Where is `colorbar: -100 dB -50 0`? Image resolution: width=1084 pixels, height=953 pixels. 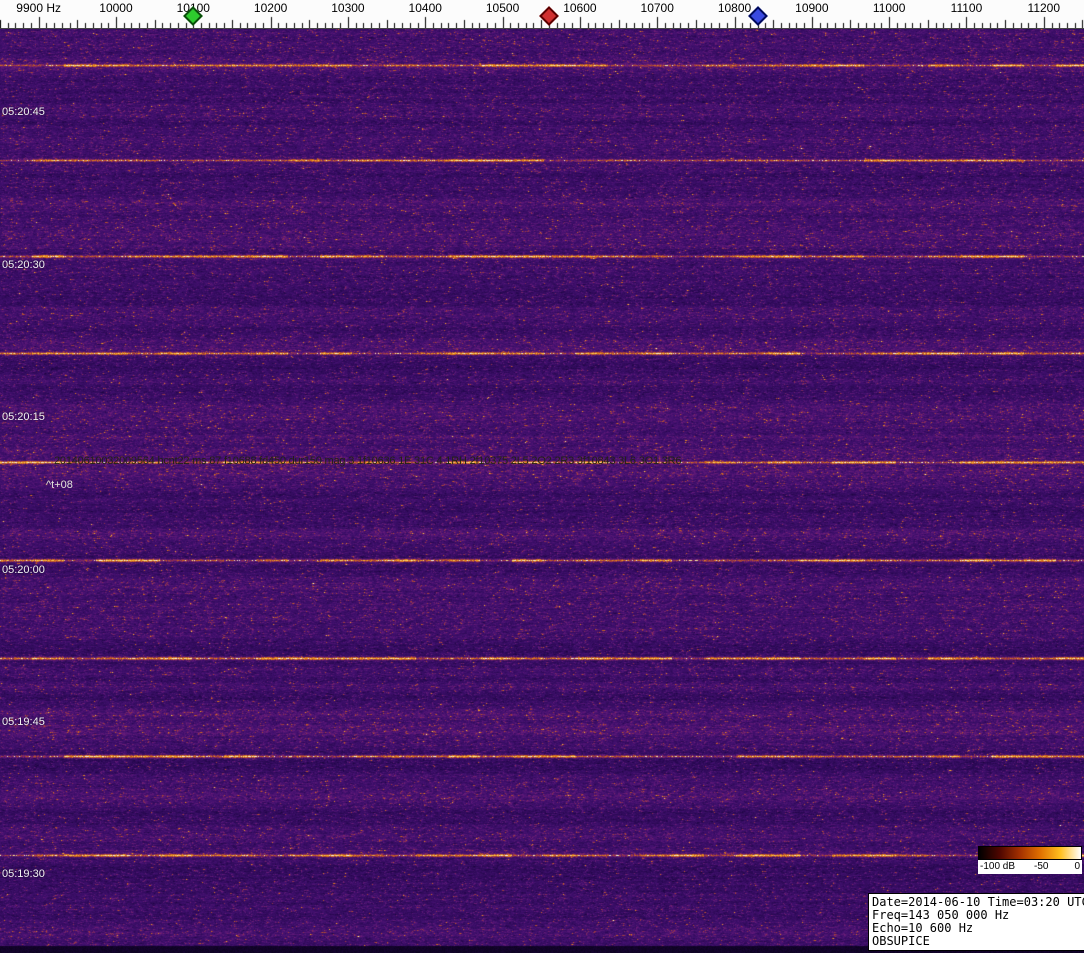
colorbar: -100 dB -50 0 is located at coordinates (1030, 860).